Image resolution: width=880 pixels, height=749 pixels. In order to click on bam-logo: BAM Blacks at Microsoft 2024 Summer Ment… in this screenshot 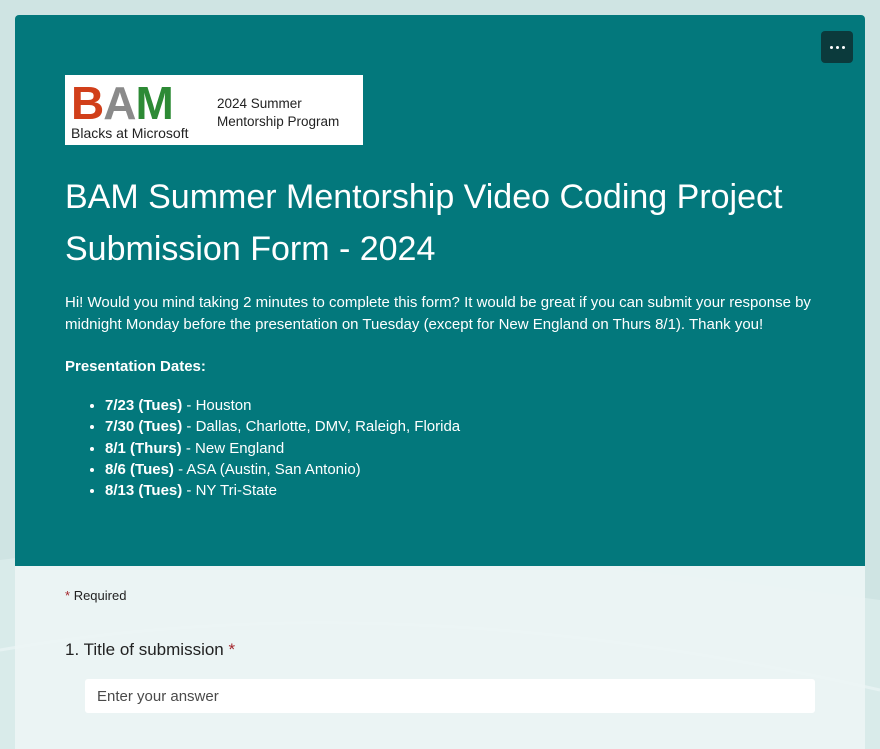, I will do `click(214, 110)`.